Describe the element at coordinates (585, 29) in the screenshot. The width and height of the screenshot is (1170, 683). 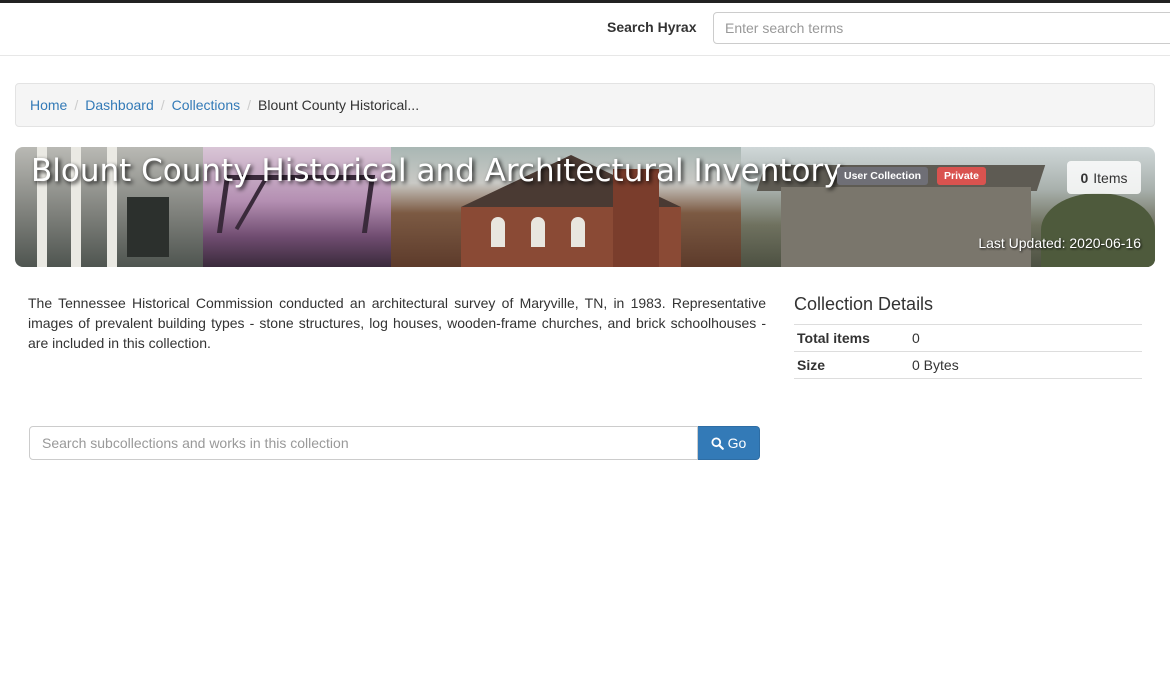
I see `header-bar: Search Hyrax` at that location.